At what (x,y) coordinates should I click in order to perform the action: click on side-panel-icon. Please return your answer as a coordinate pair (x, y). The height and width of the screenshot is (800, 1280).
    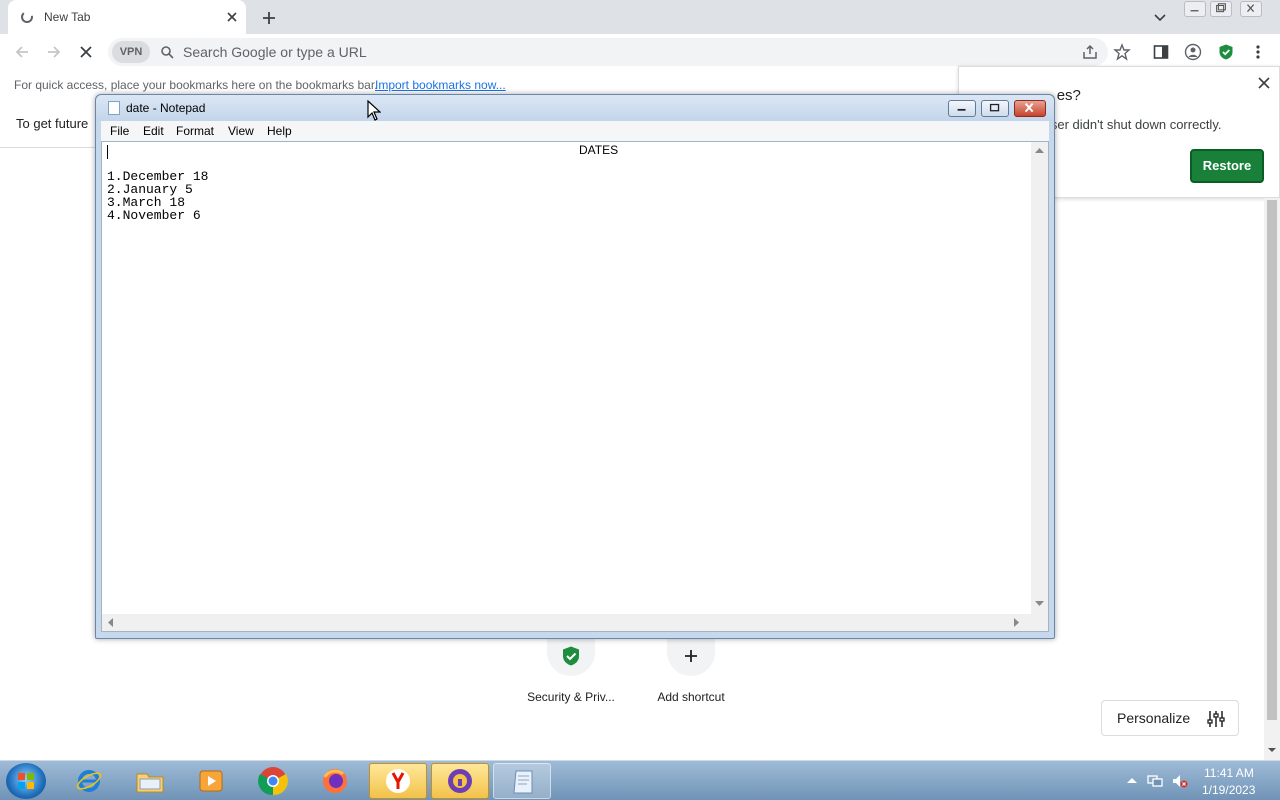
    Looking at the image, I should click on (1161, 52).